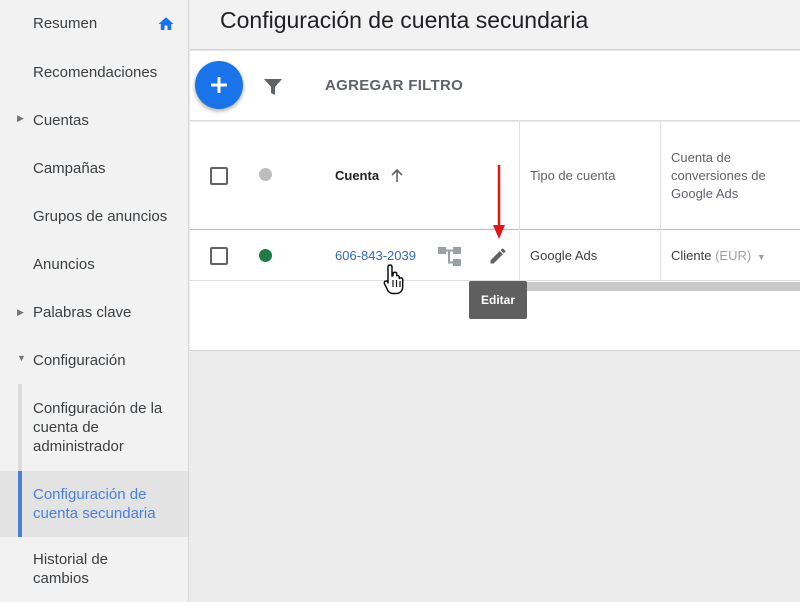 This screenshot has width=800, height=602. I want to click on edit-pencil-icon, so click(498, 256).